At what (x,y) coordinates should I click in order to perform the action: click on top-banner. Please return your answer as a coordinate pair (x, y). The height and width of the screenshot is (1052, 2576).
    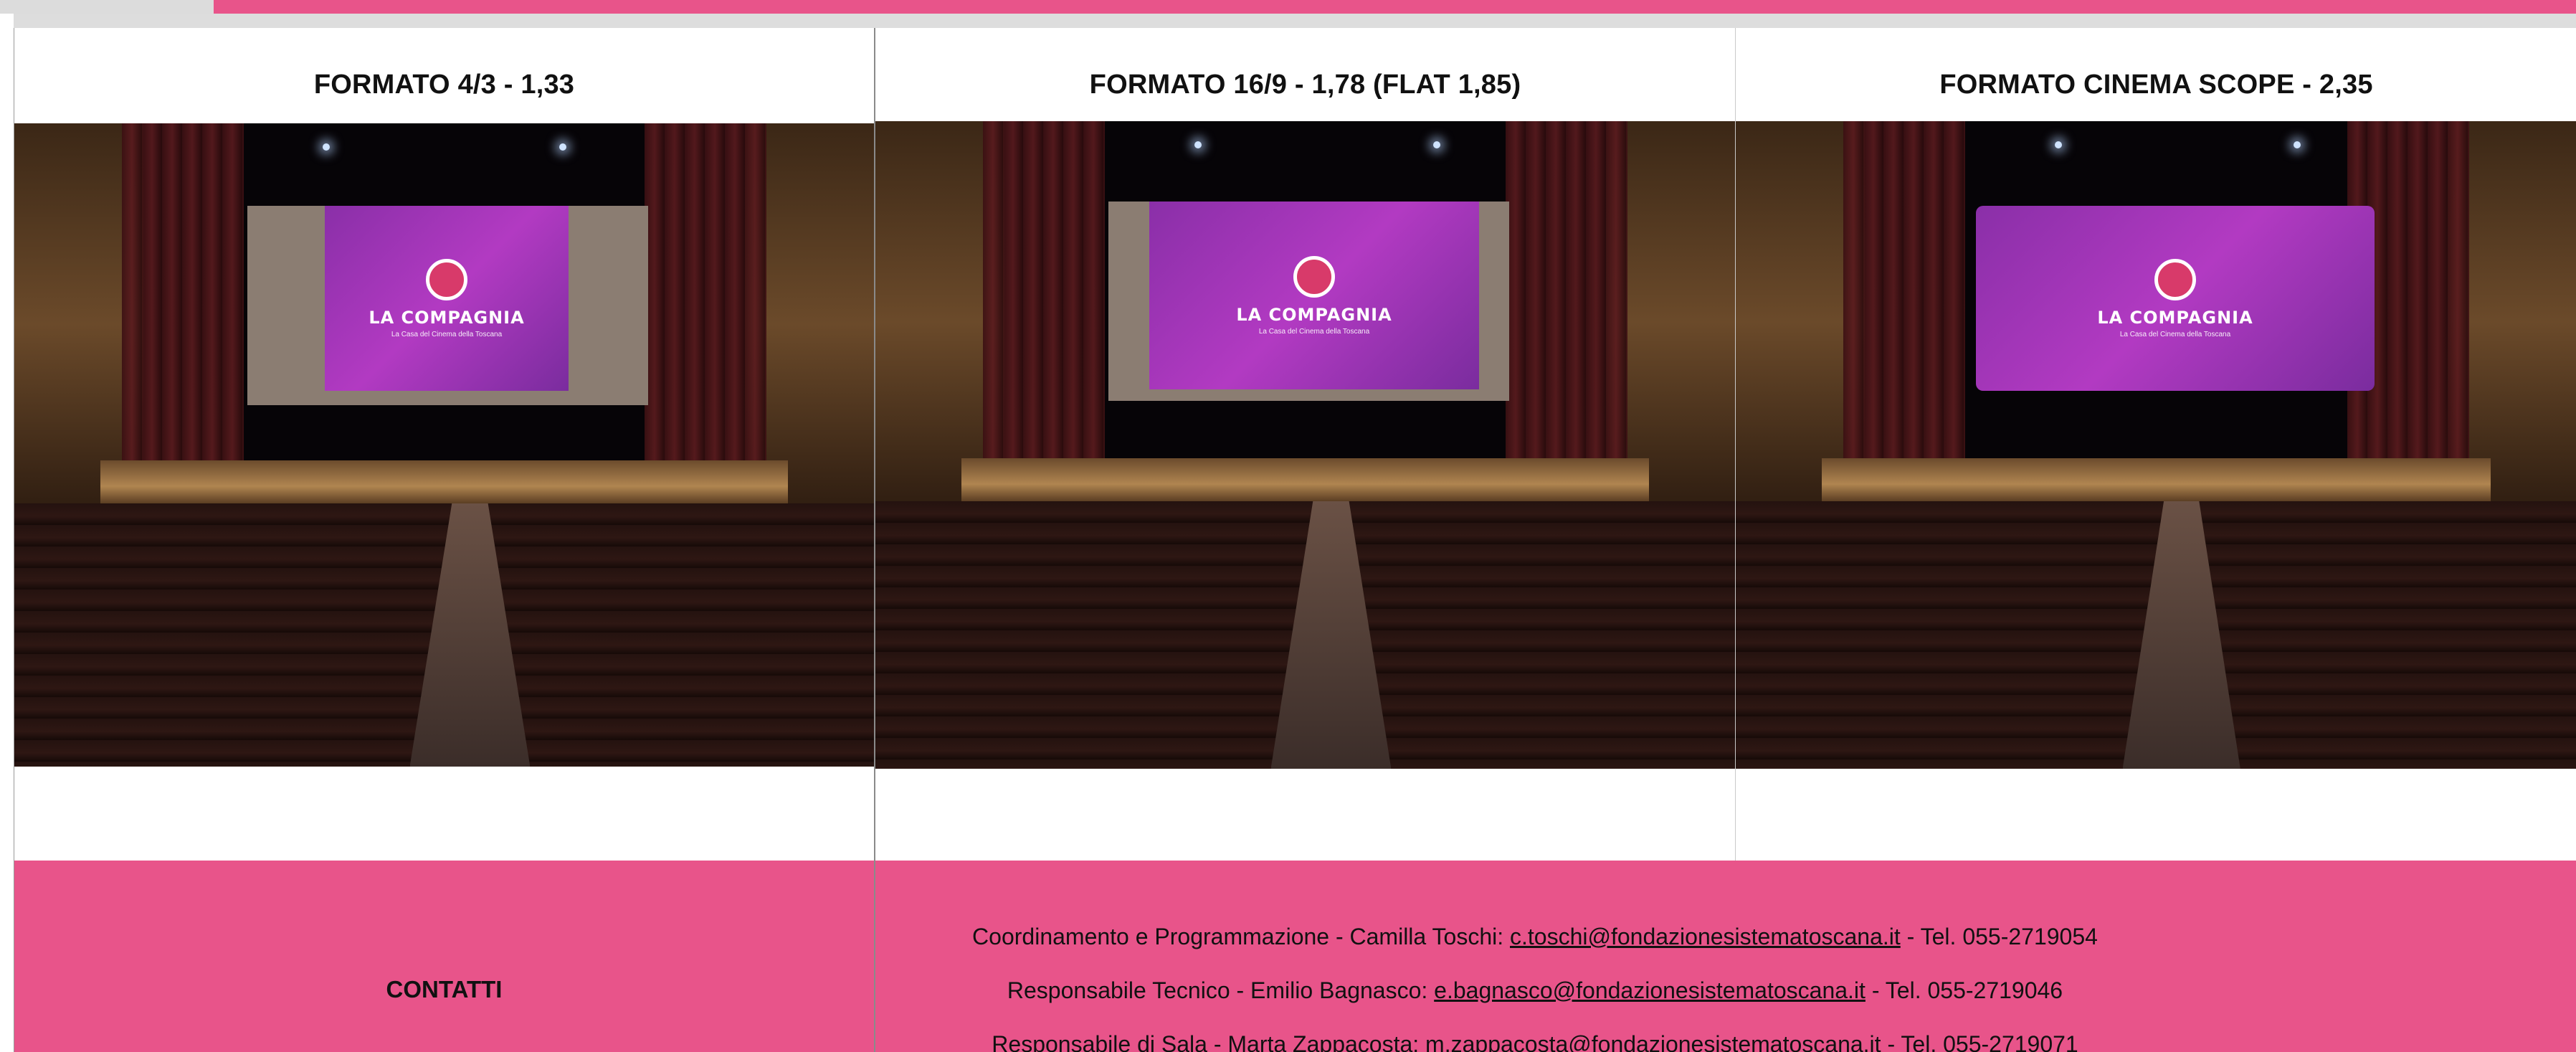
    Looking at the image, I should click on (1395, 7).